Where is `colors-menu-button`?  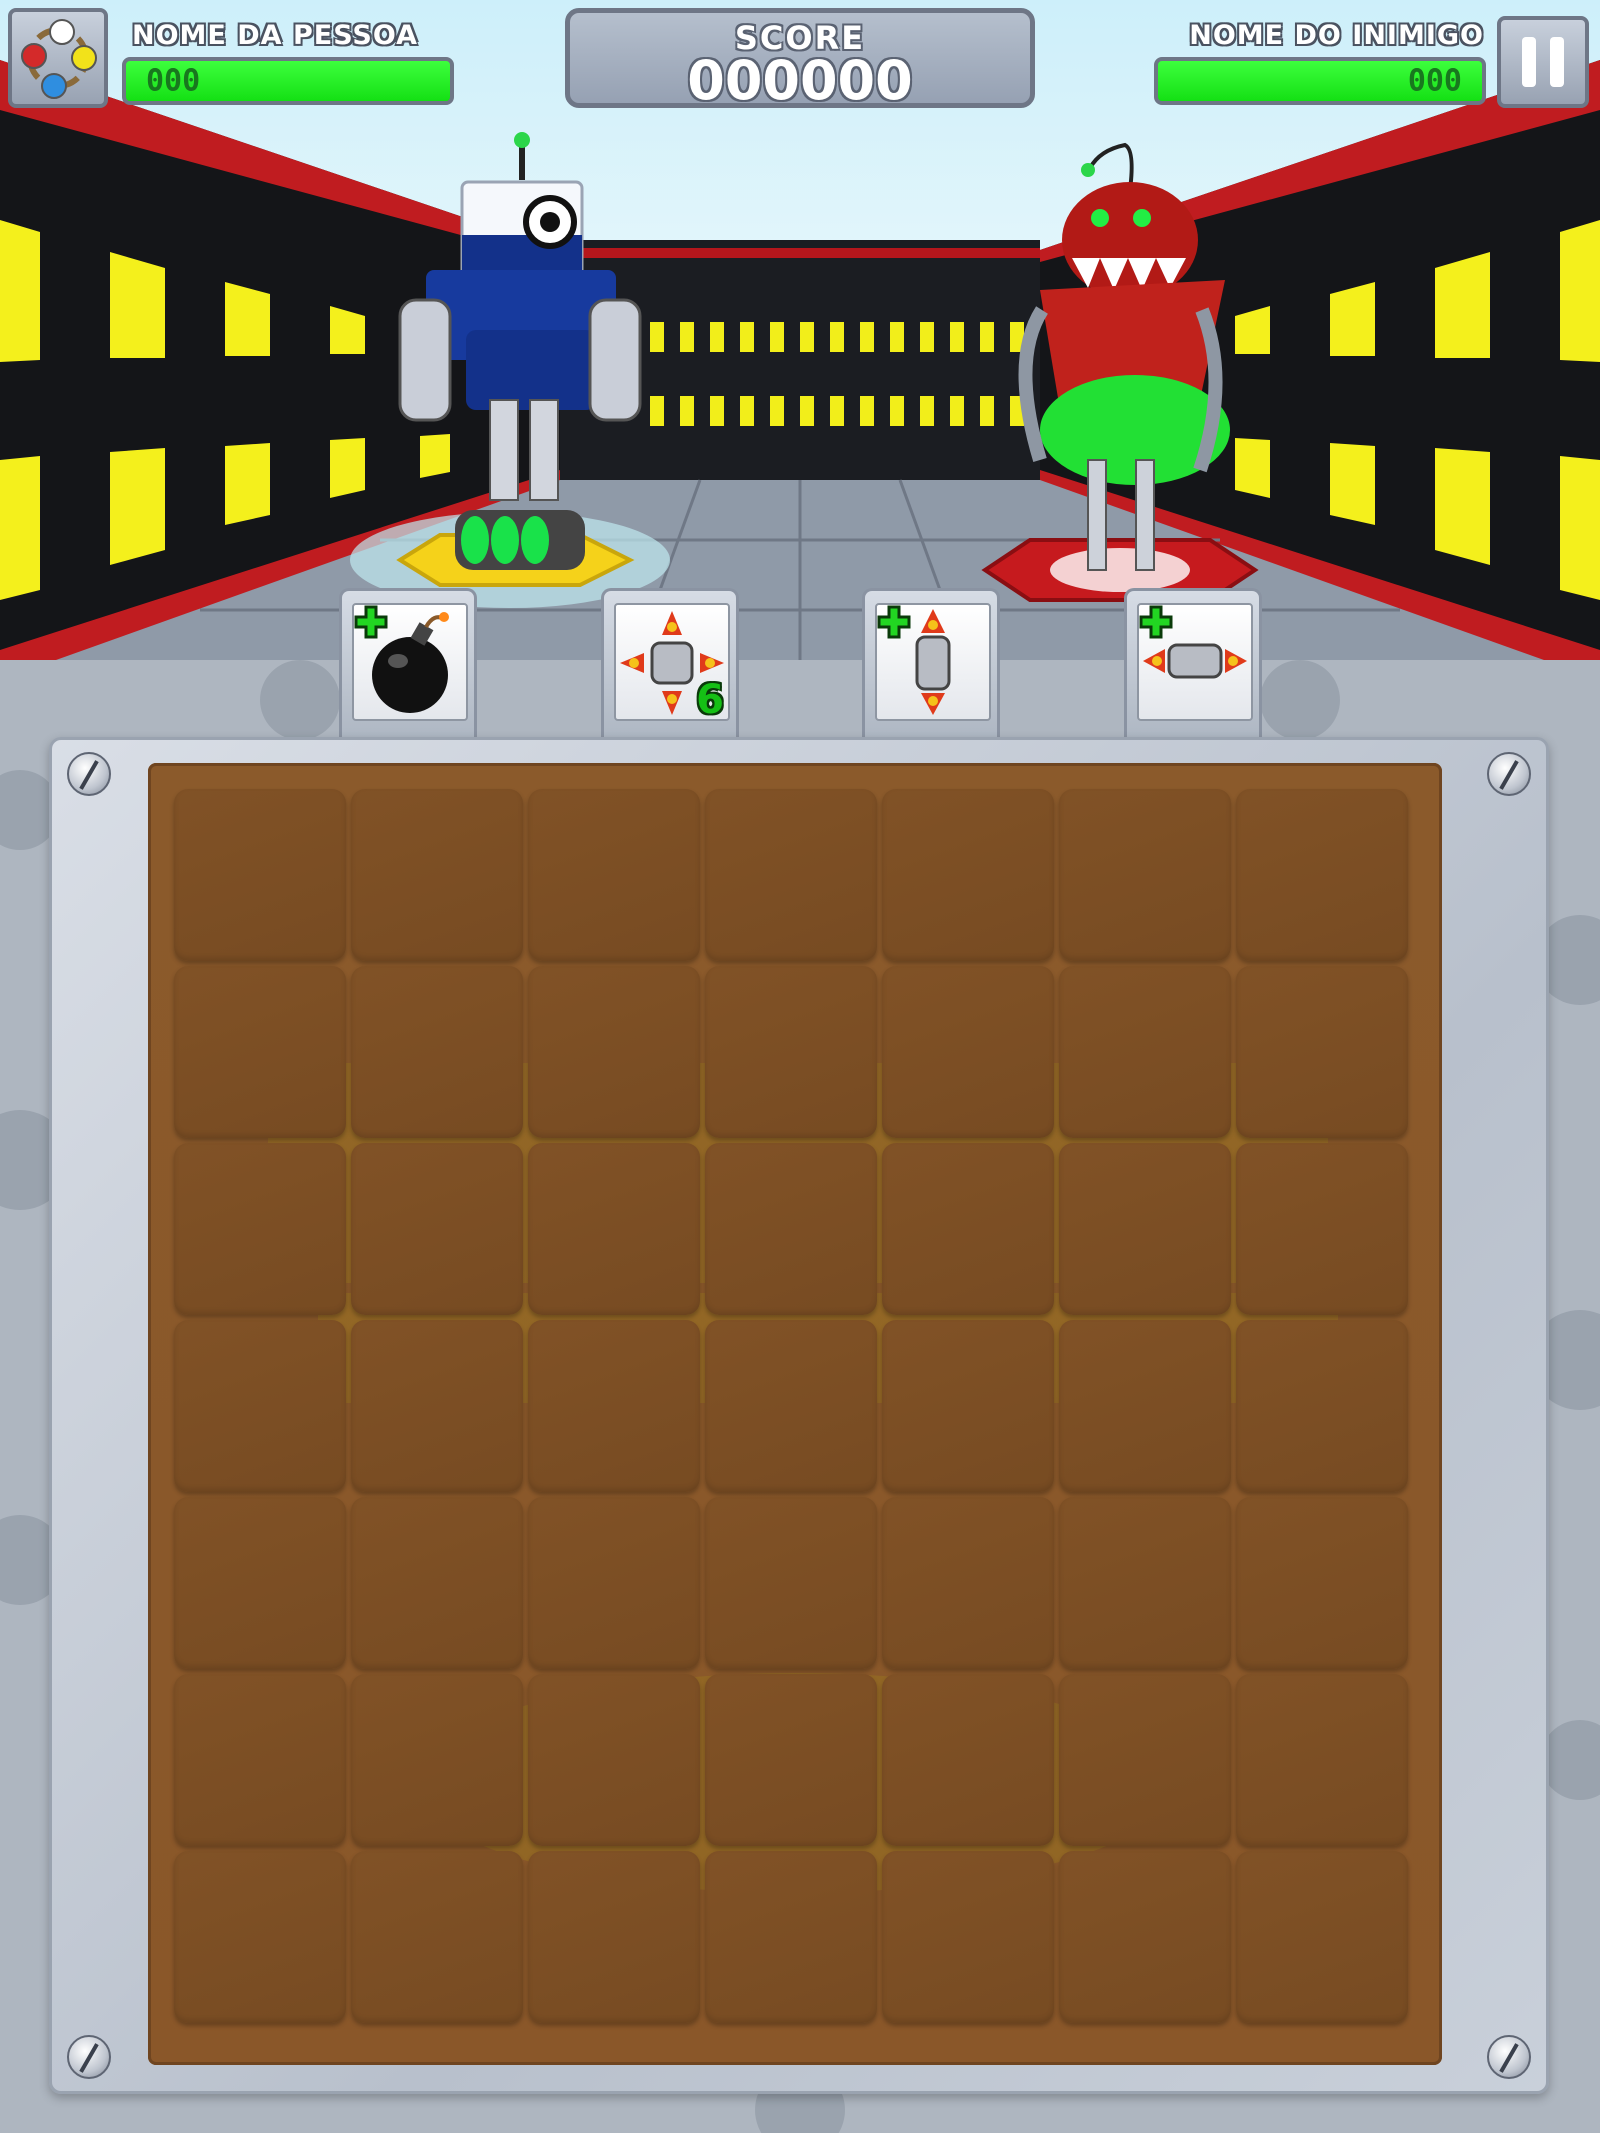 colors-menu-button is located at coordinates (58, 58).